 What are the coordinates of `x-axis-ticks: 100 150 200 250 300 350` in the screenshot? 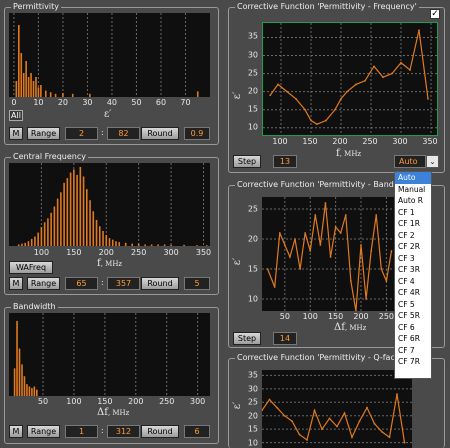 It's located at (110, 253).